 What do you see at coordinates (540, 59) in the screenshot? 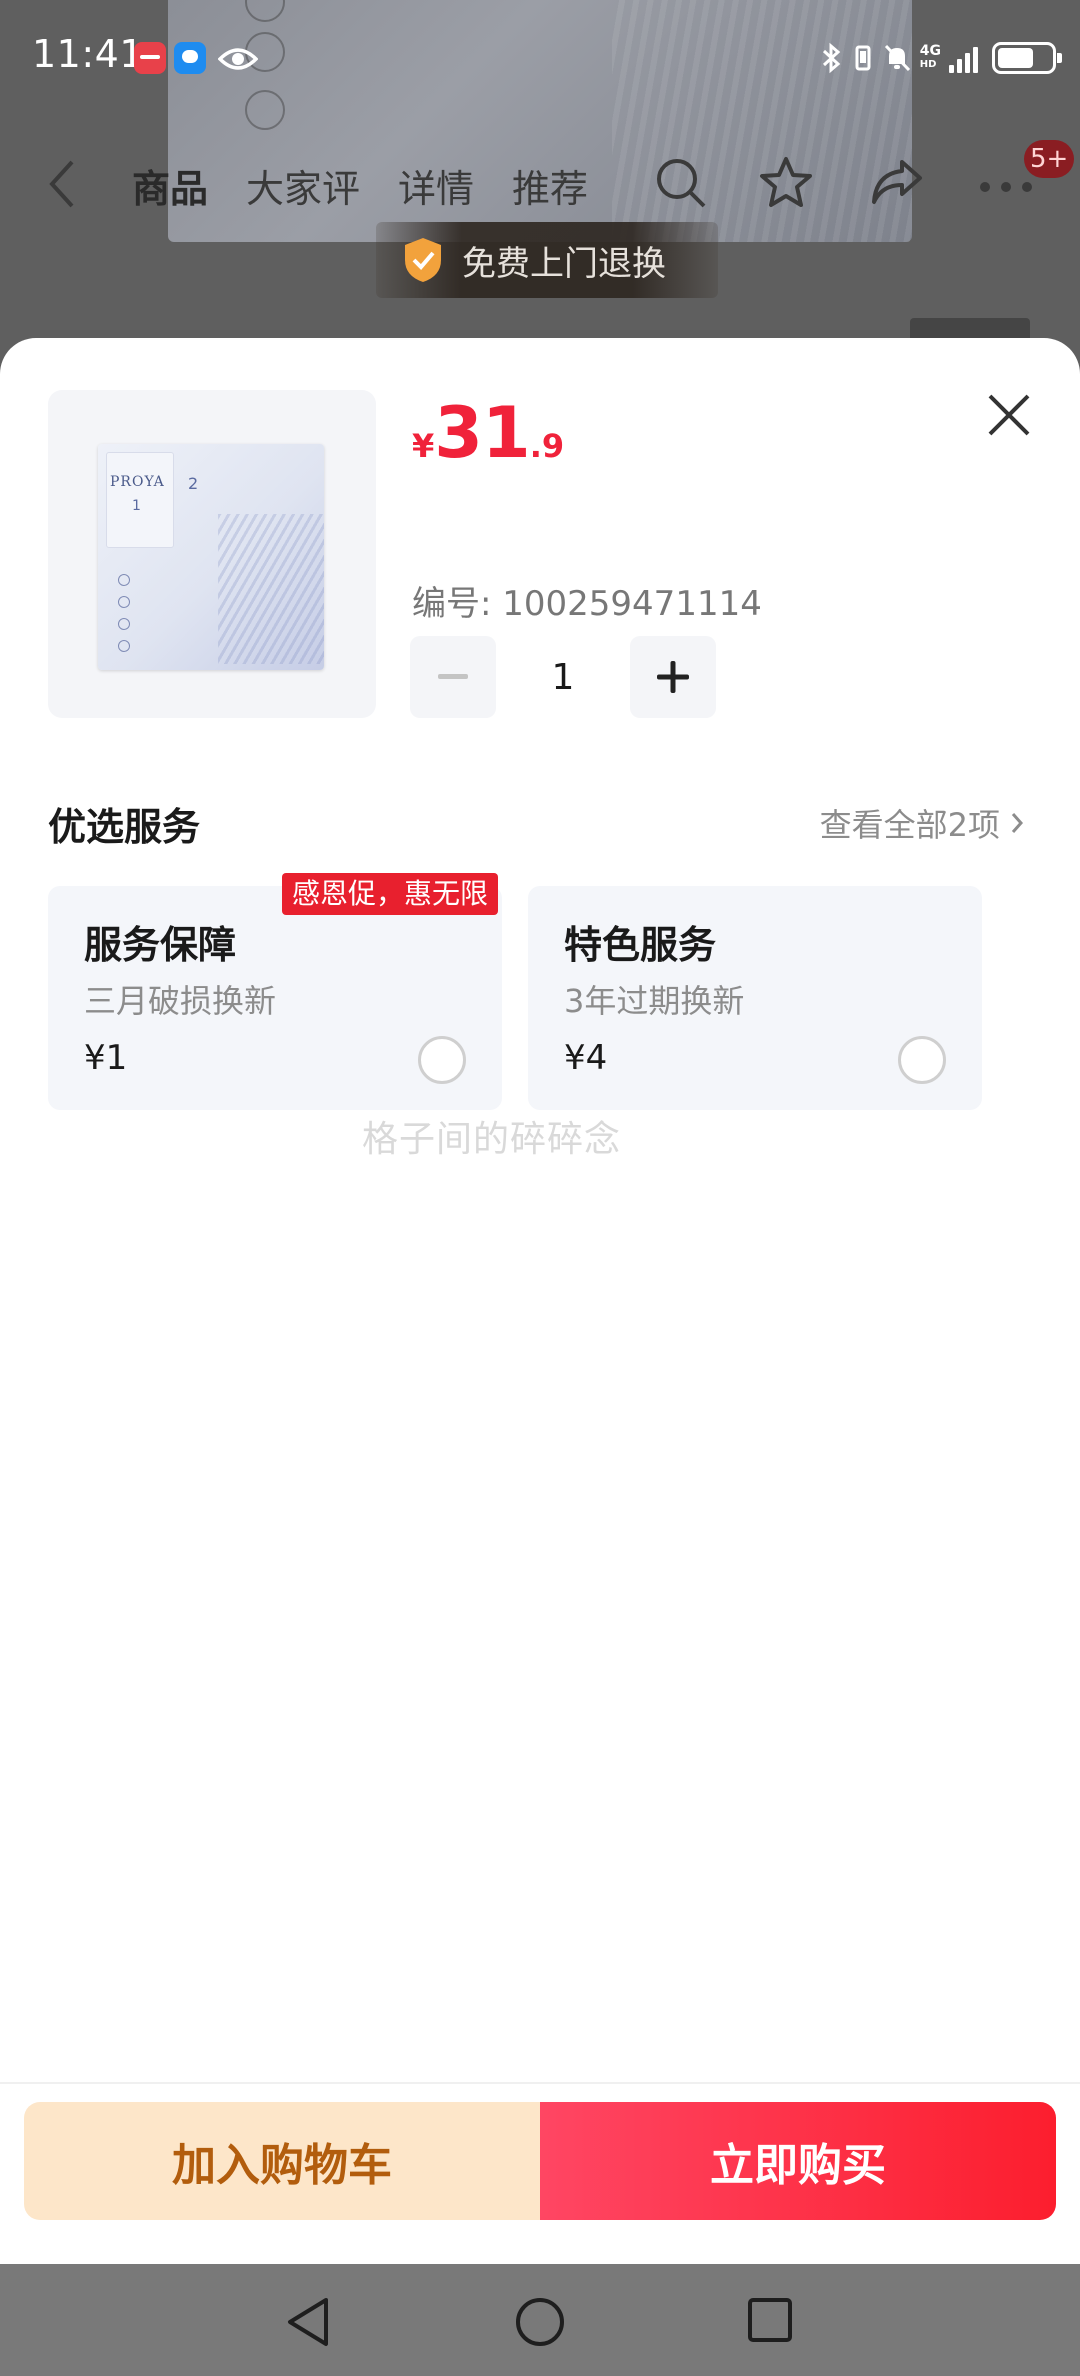
I see `status-bar: 11:41 4G HD` at bounding box center [540, 59].